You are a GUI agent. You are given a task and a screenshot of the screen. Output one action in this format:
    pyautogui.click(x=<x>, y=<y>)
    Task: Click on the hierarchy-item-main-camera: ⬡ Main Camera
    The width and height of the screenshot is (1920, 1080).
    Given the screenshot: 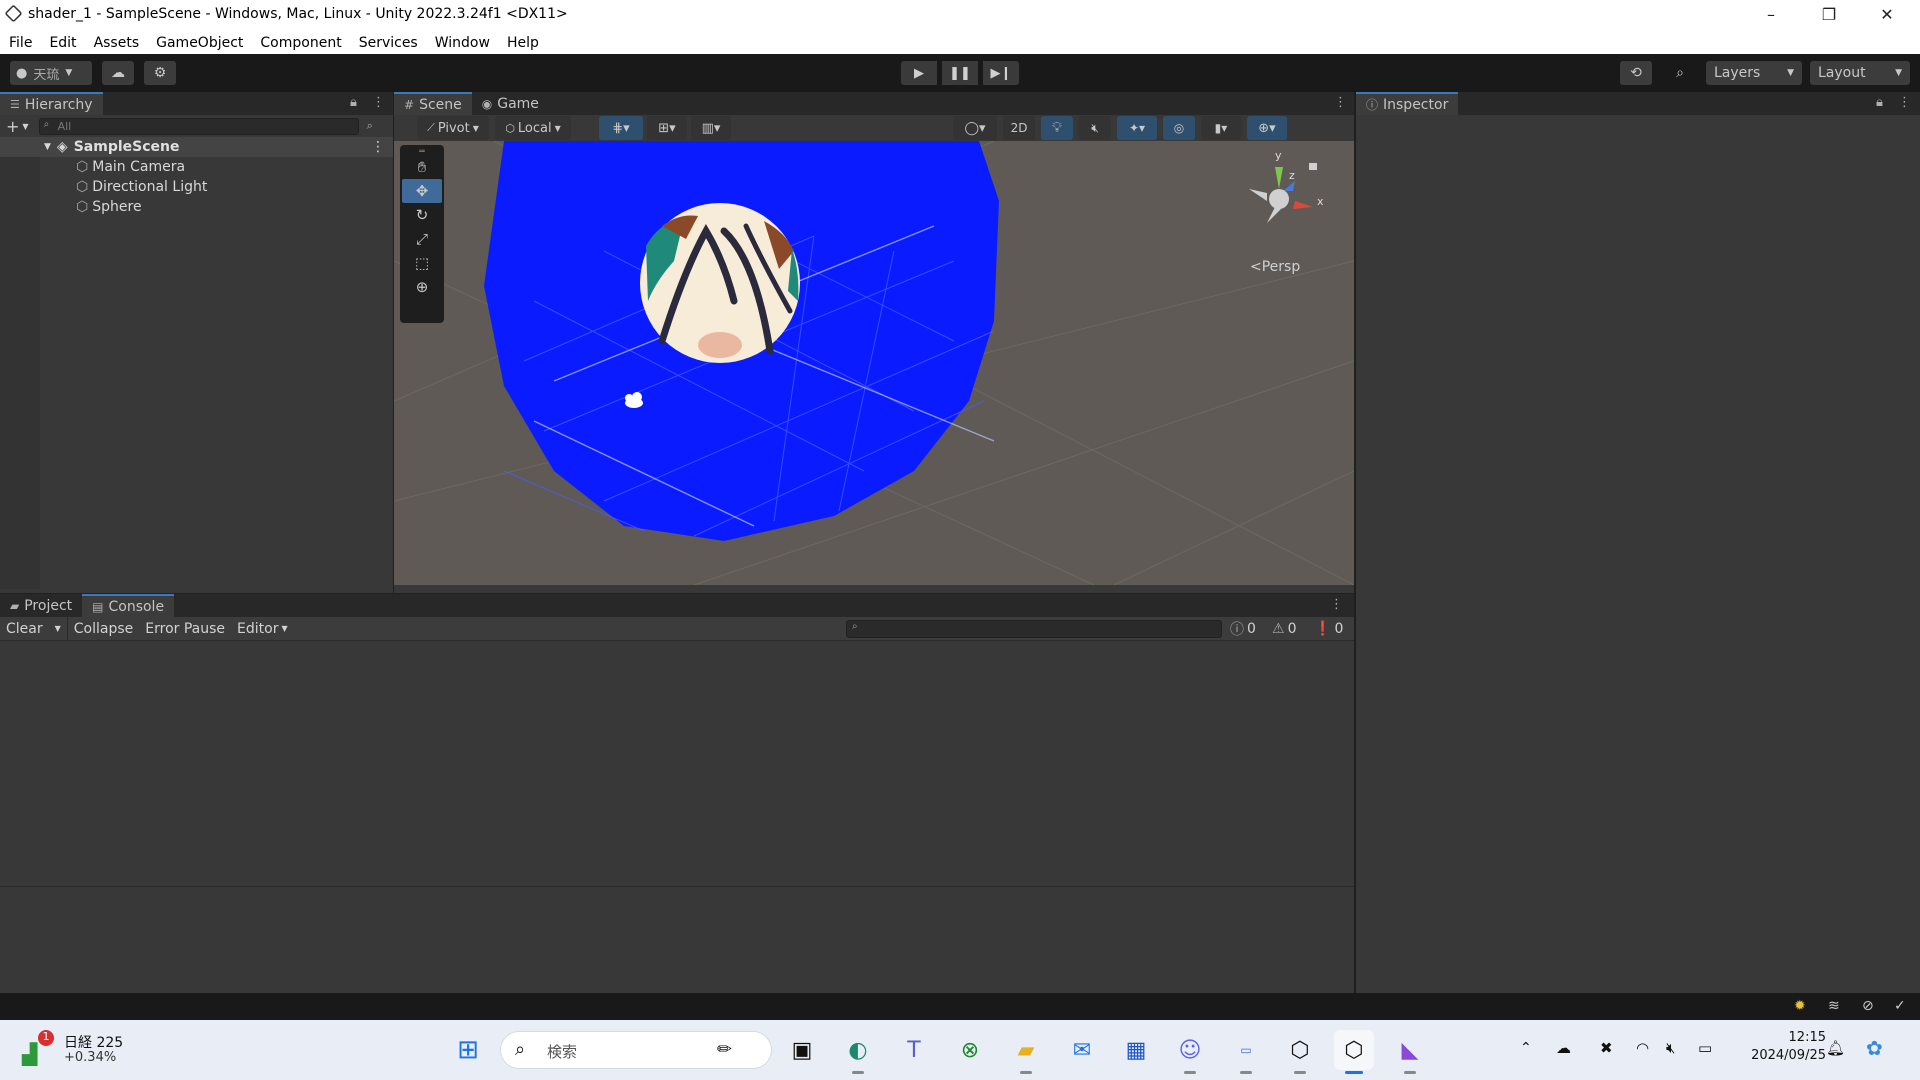 What is the action you would take?
    pyautogui.click(x=196, y=167)
    